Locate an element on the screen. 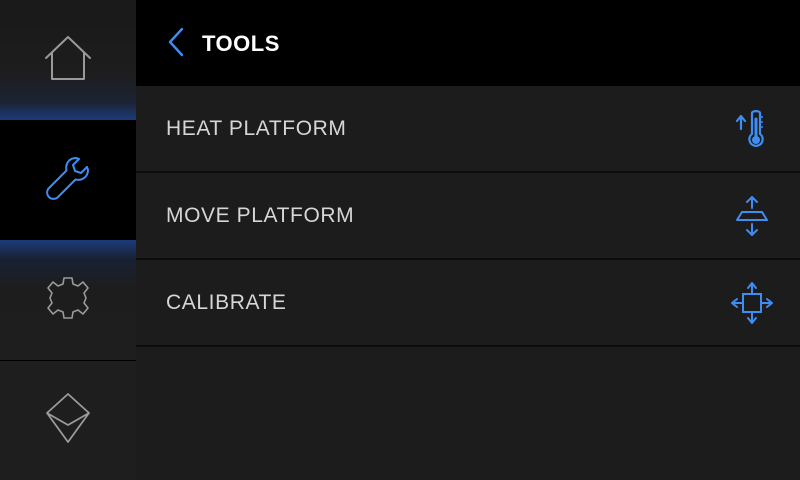 The width and height of the screenshot is (800, 480). sidebar-item-info is located at coordinates (68, 420).